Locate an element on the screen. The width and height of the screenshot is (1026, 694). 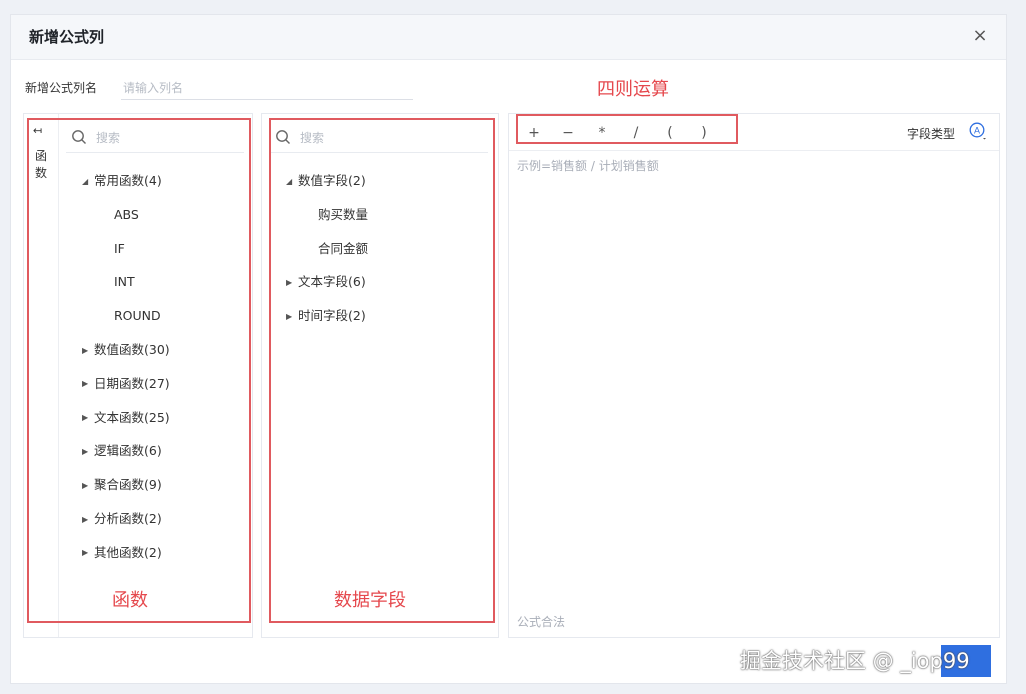
field-type-dropdown-icon: A is located at coordinates (978, 131).